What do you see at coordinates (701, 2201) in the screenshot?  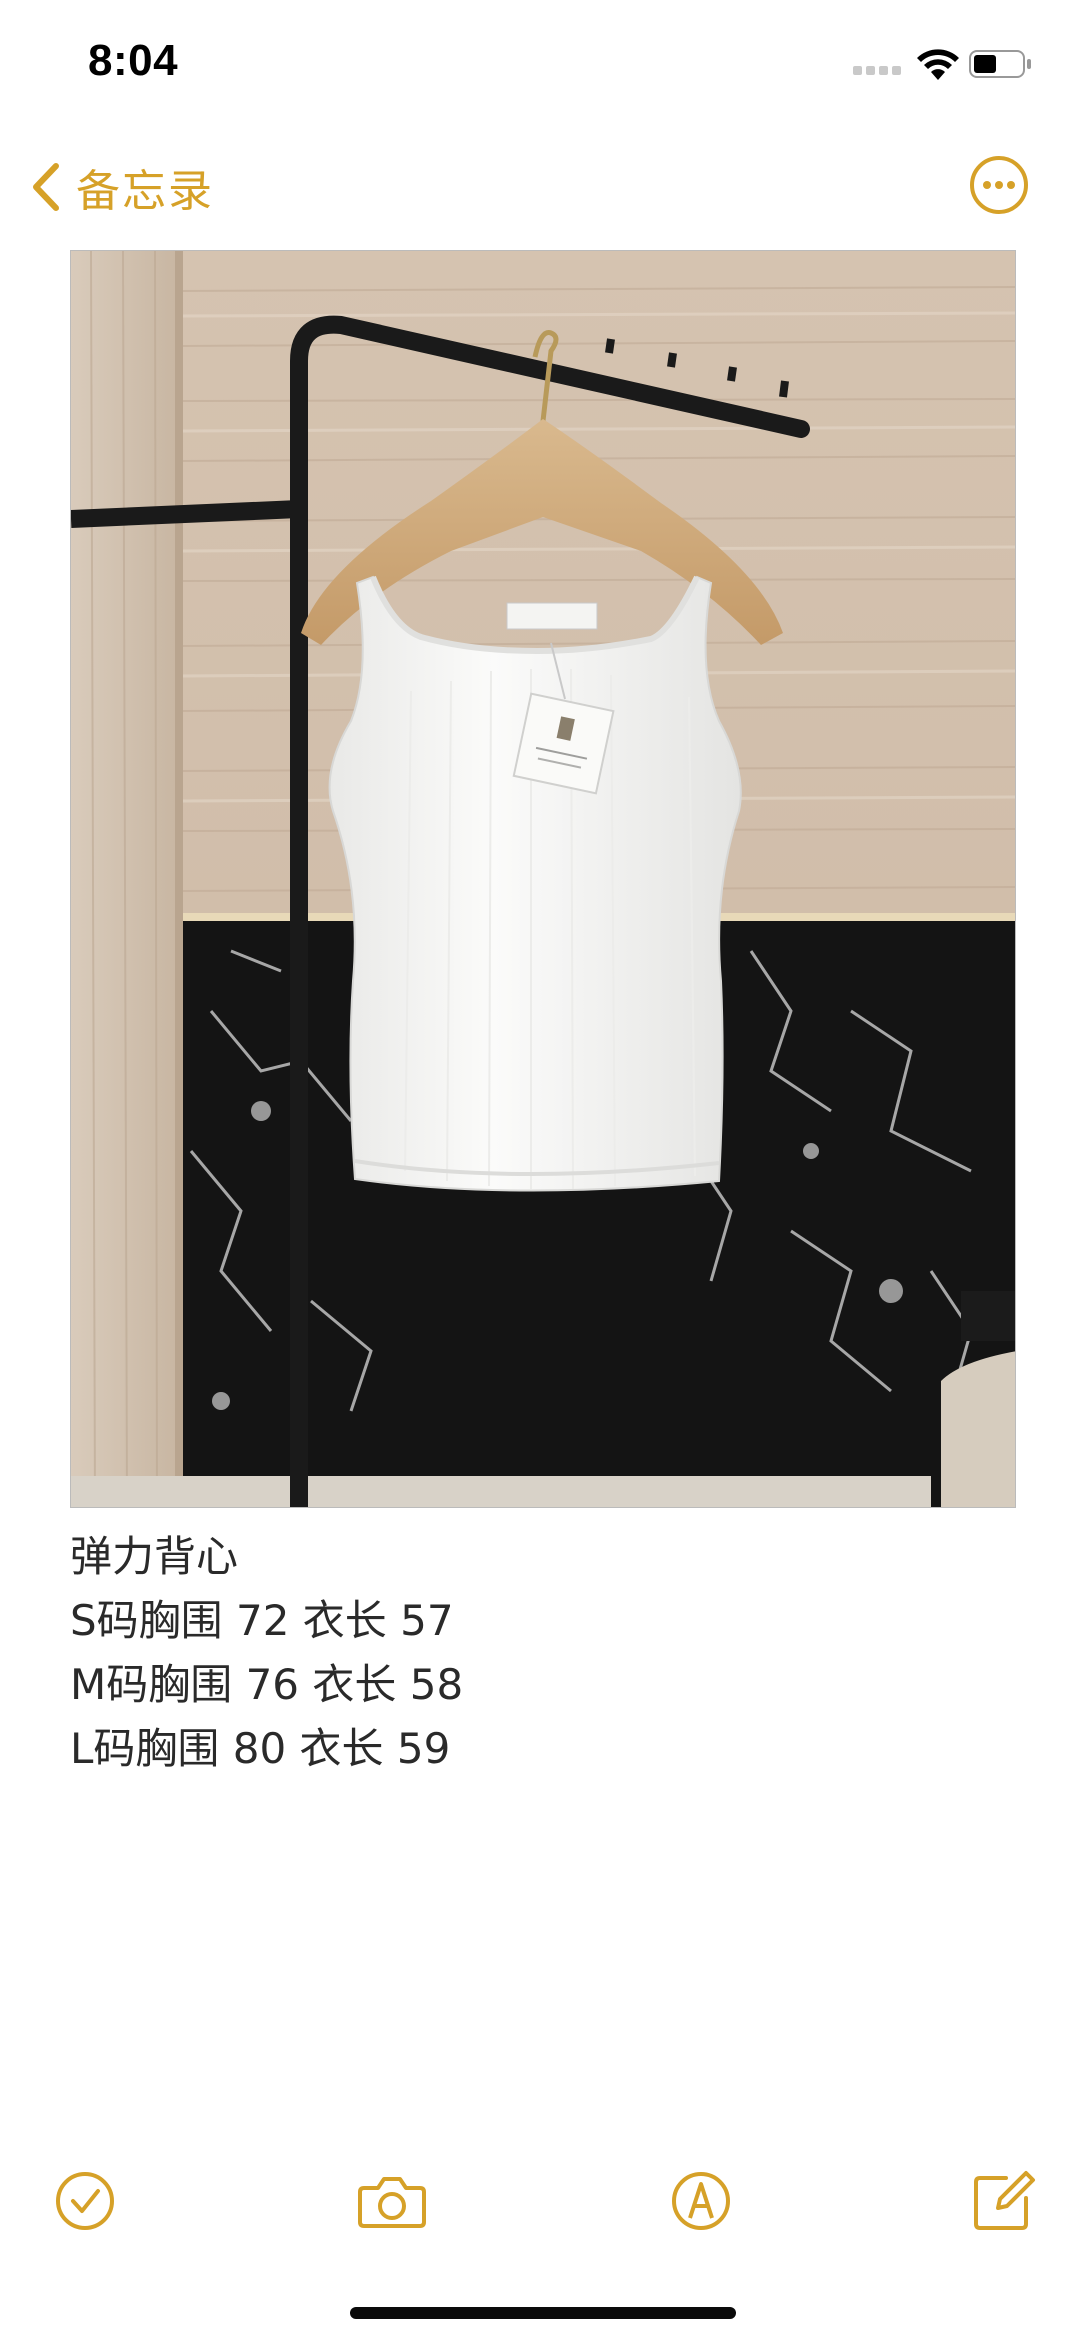 I see `markup-pen-icon` at bounding box center [701, 2201].